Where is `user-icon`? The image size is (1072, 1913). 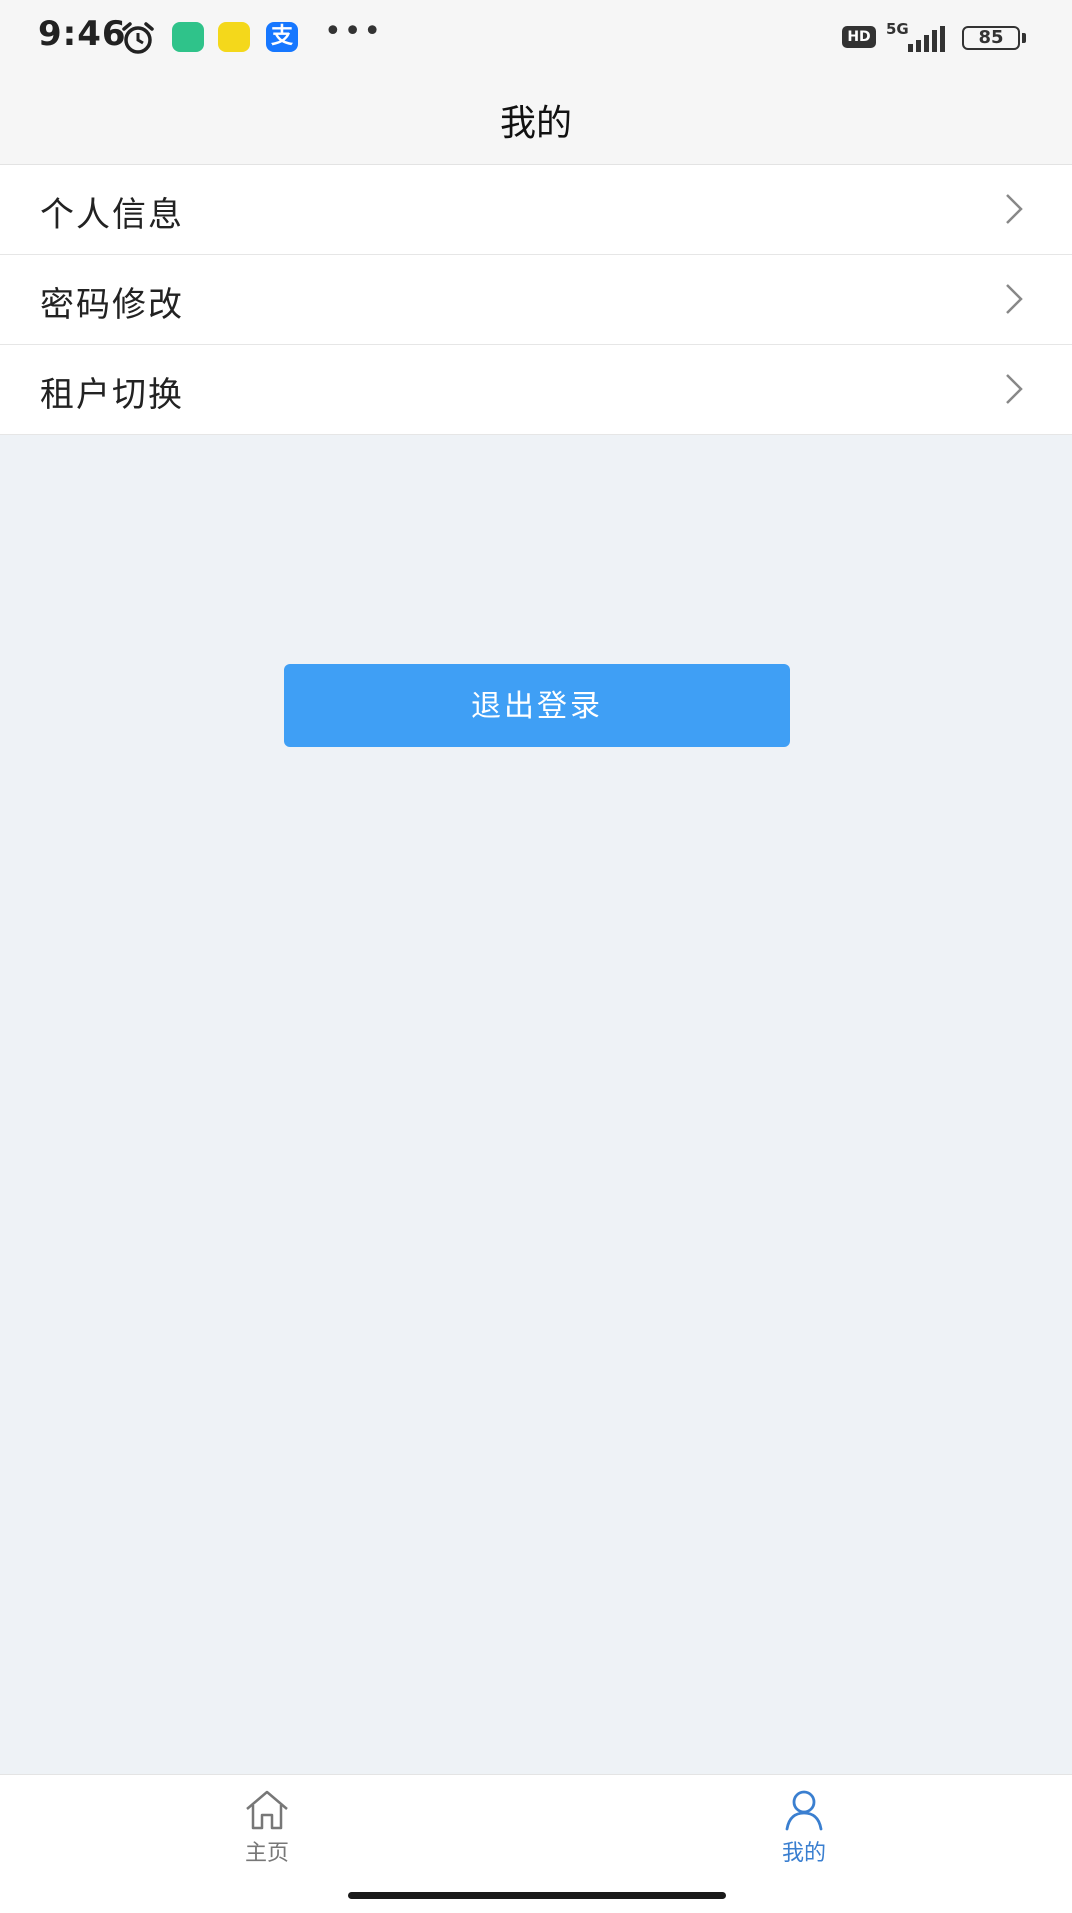 user-icon is located at coordinates (804, 1810).